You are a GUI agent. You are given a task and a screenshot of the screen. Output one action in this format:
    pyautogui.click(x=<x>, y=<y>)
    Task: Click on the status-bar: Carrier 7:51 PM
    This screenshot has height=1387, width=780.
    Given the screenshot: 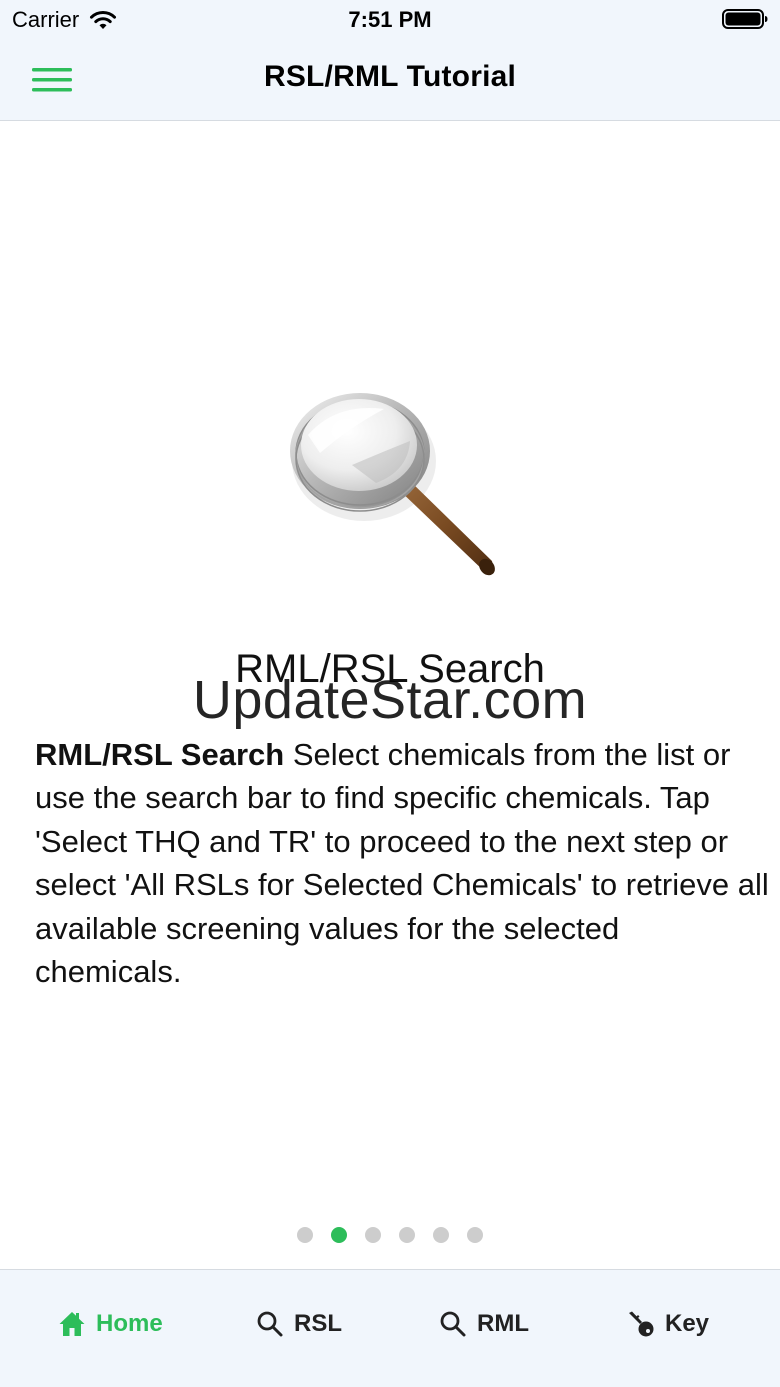 What is the action you would take?
    pyautogui.click(x=390, y=20)
    